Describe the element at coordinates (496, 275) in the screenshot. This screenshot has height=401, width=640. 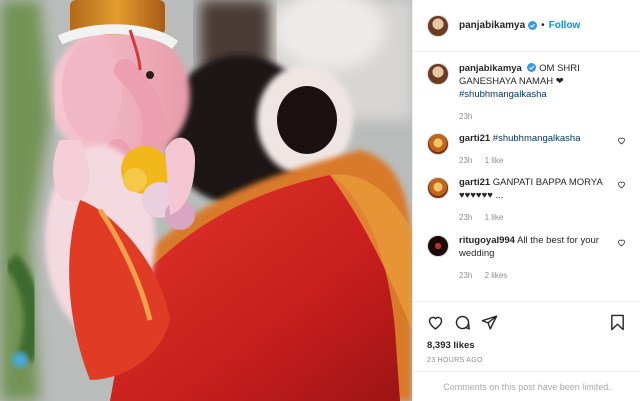
I see `comment-likes: 2 likes` at that location.